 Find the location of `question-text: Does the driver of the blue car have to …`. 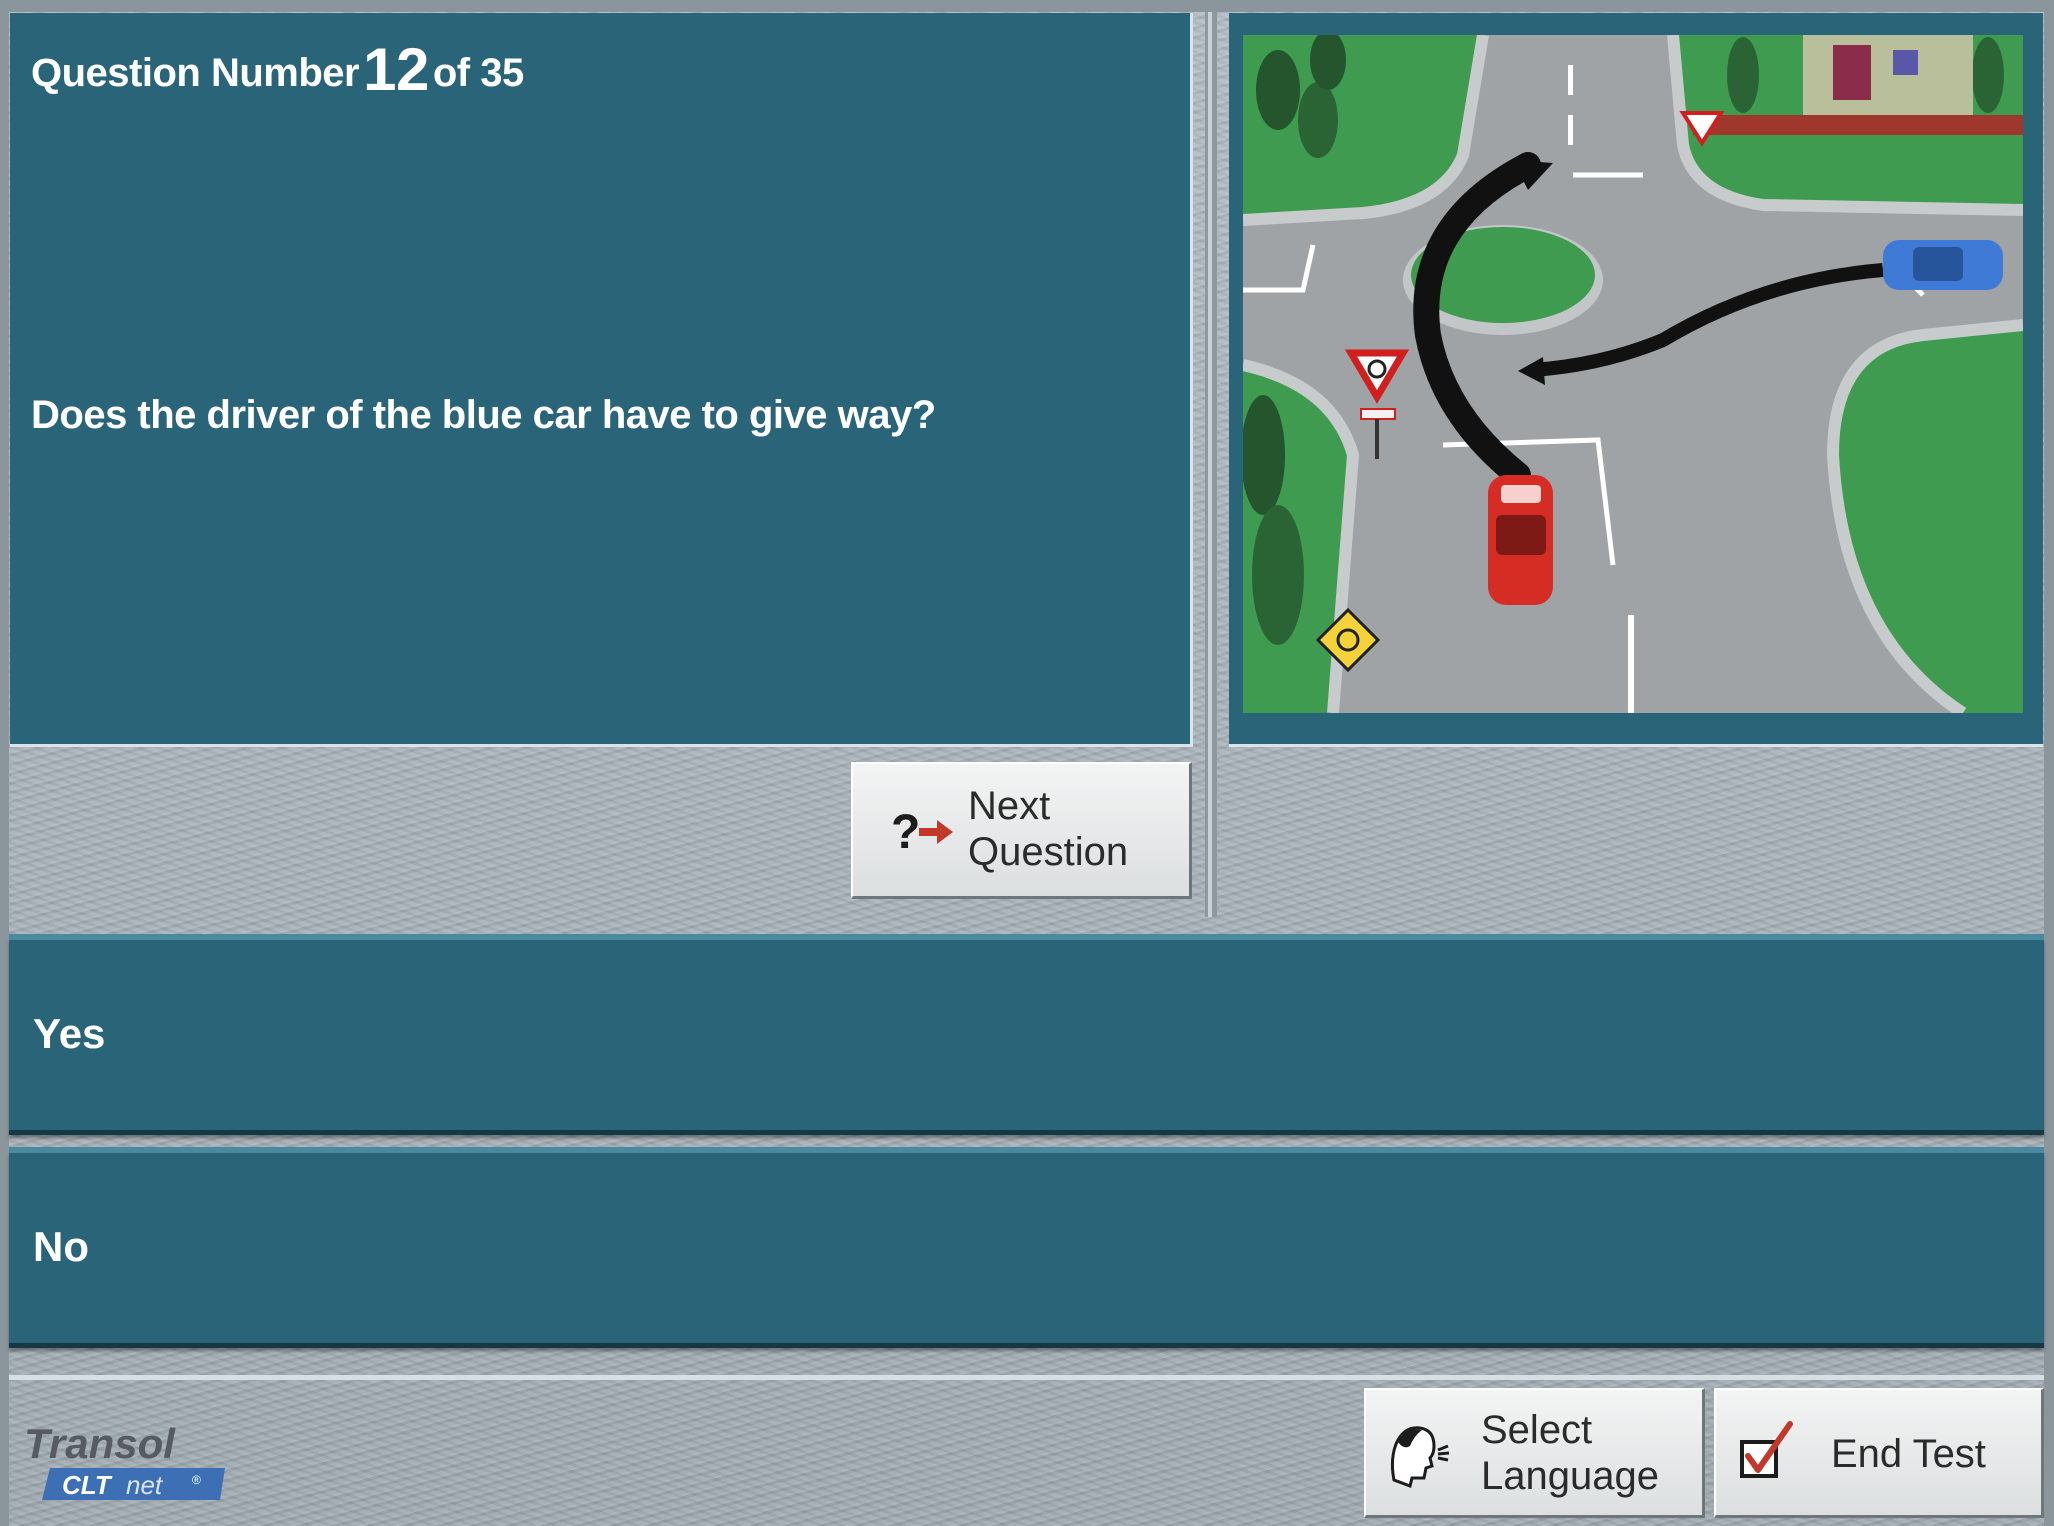

question-text: Does the driver of the blue car have to … is located at coordinates (483, 415).